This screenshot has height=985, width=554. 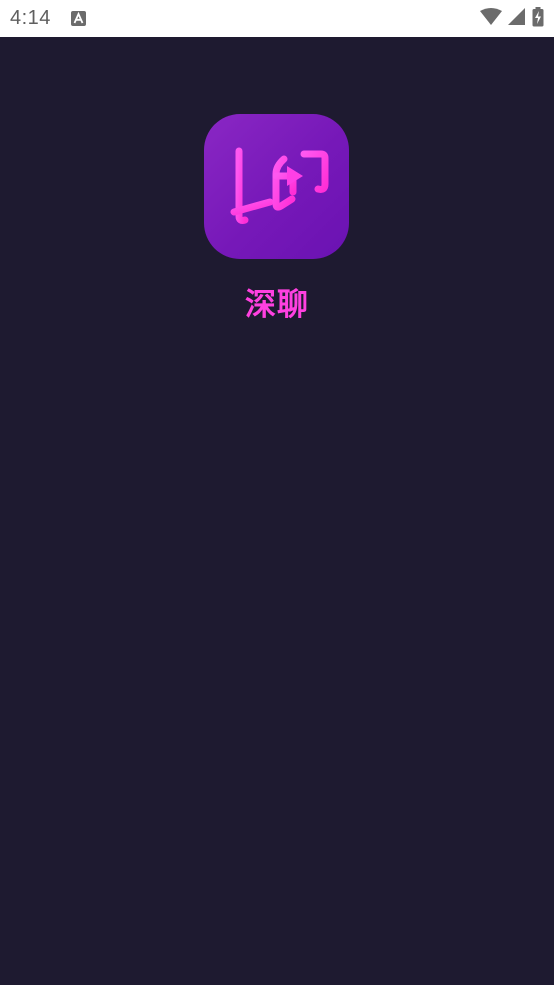 I want to click on liao-glyph-icon, so click(x=276, y=187).